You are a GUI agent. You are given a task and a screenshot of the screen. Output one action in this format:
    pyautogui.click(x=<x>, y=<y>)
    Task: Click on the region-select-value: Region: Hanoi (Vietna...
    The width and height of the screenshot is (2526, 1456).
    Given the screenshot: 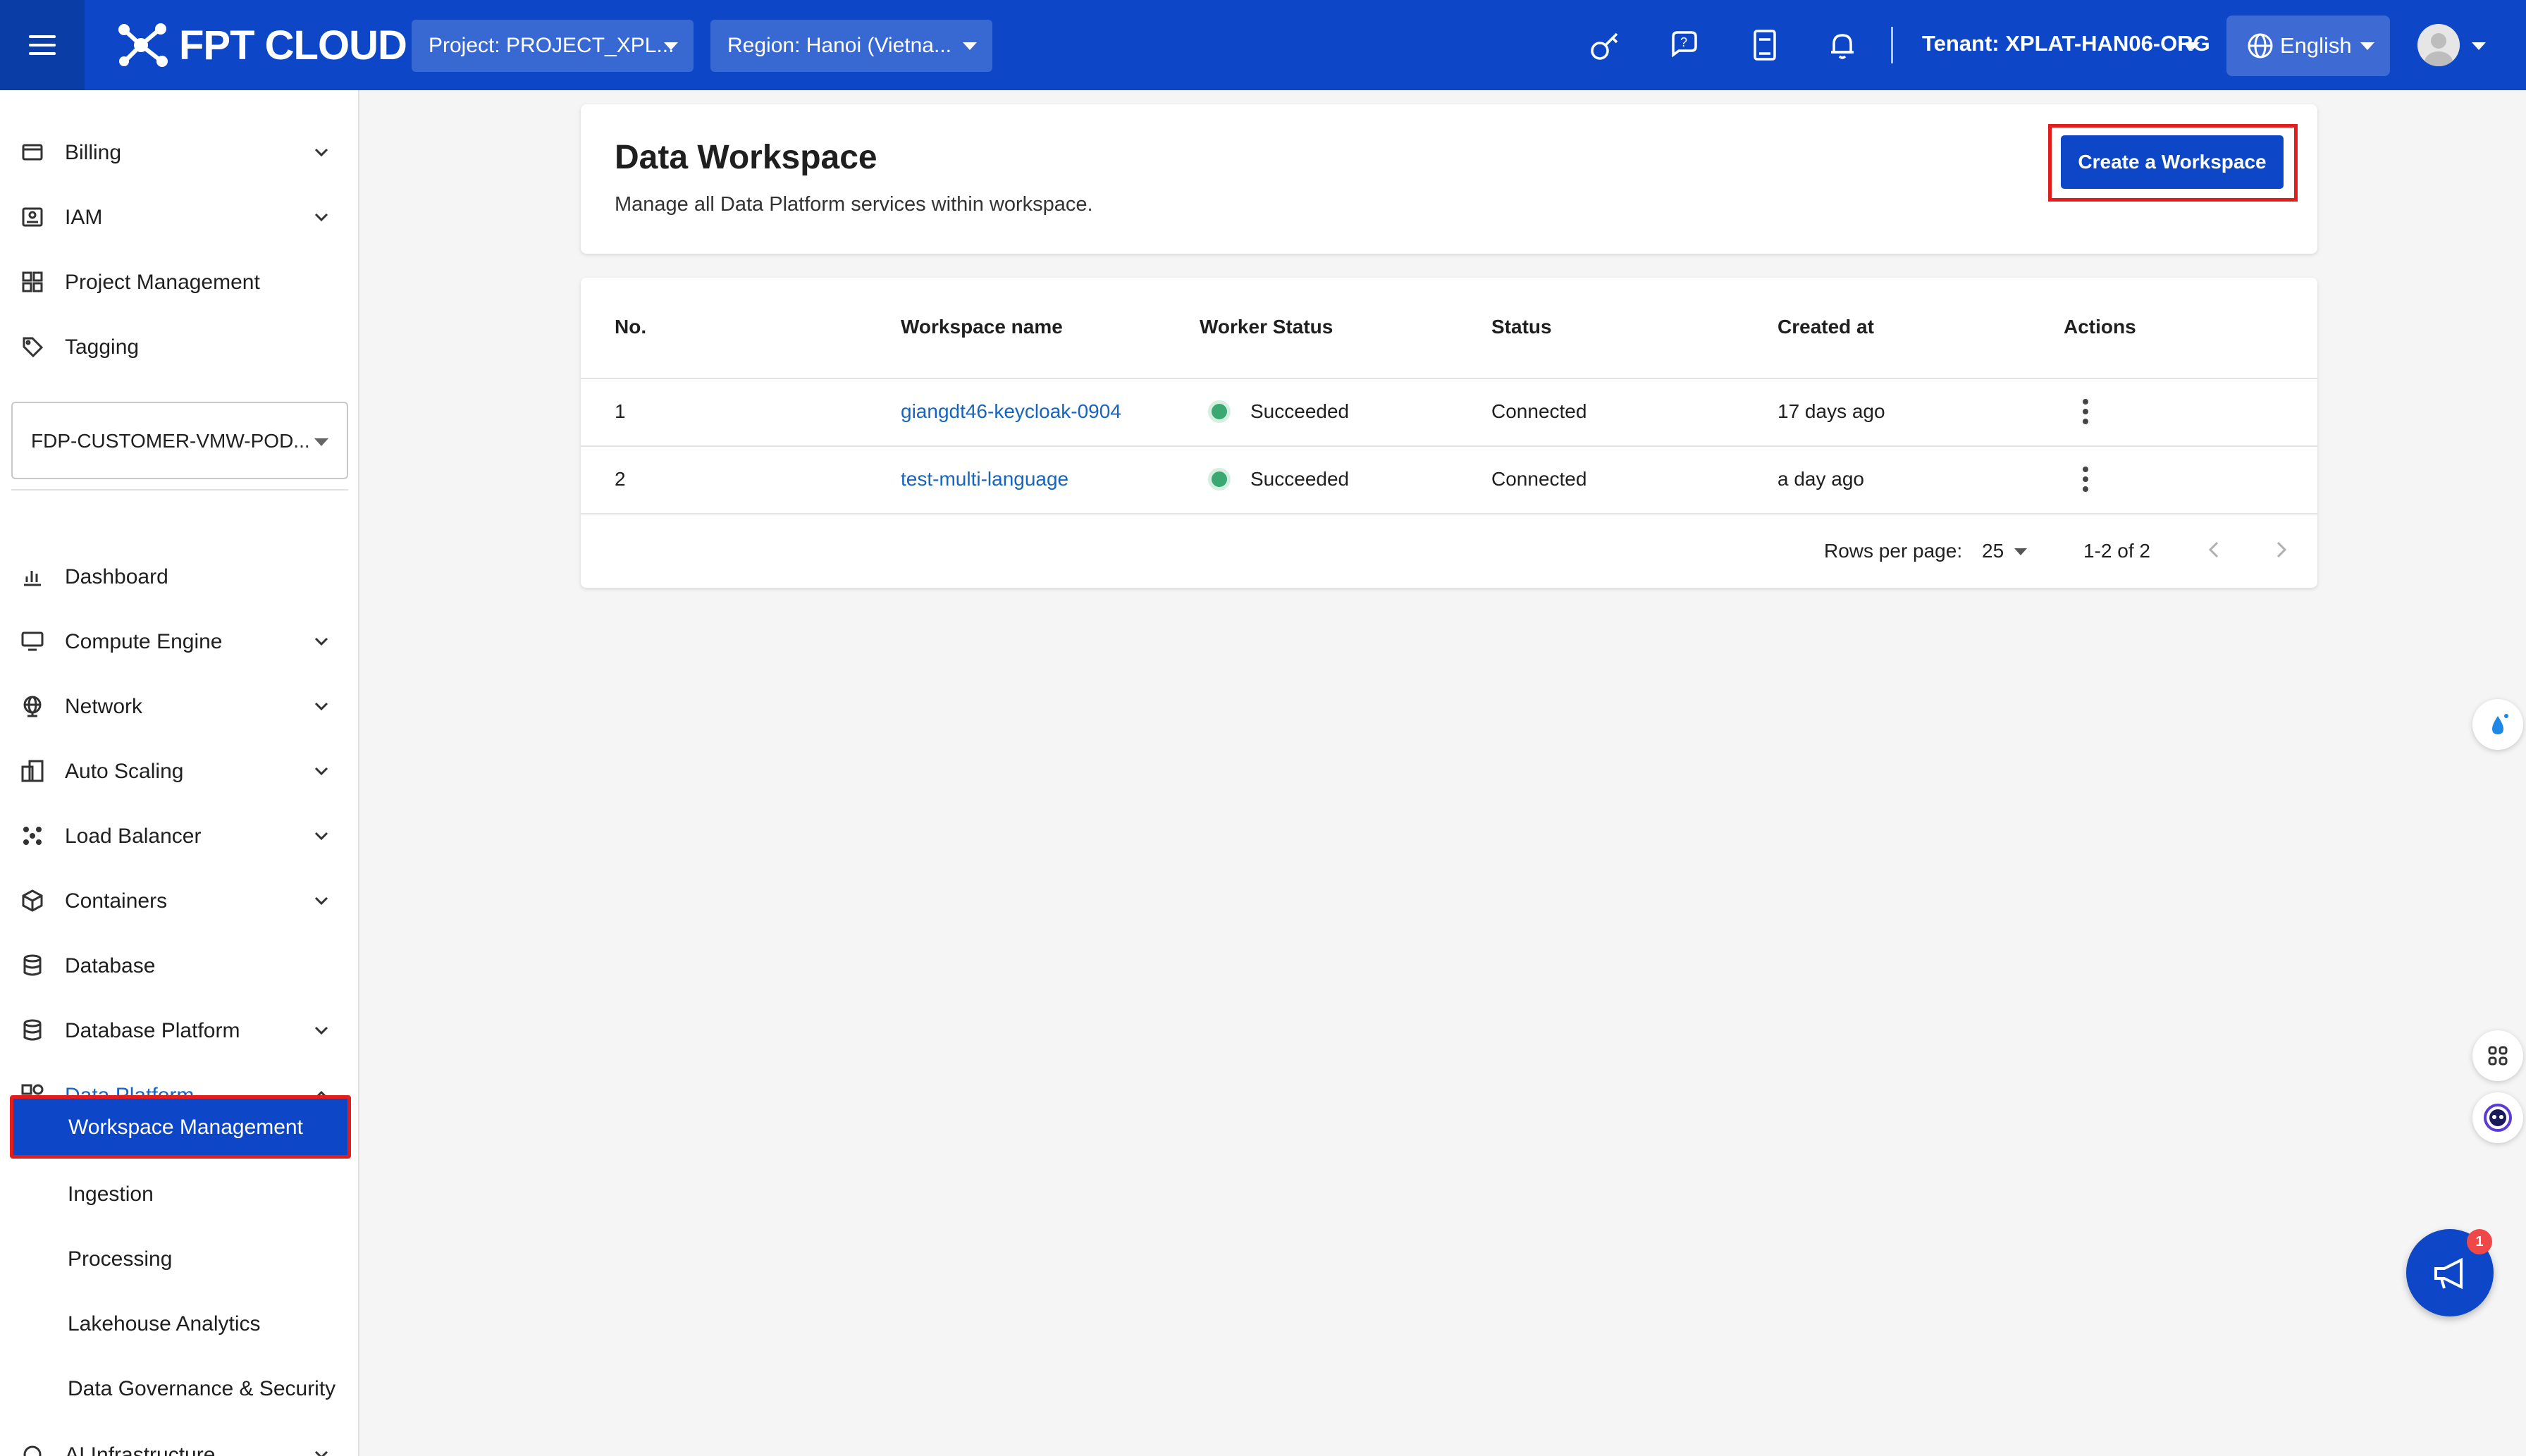 What is the action you would take?
    pyautogui.click(x=839, y=45)
    